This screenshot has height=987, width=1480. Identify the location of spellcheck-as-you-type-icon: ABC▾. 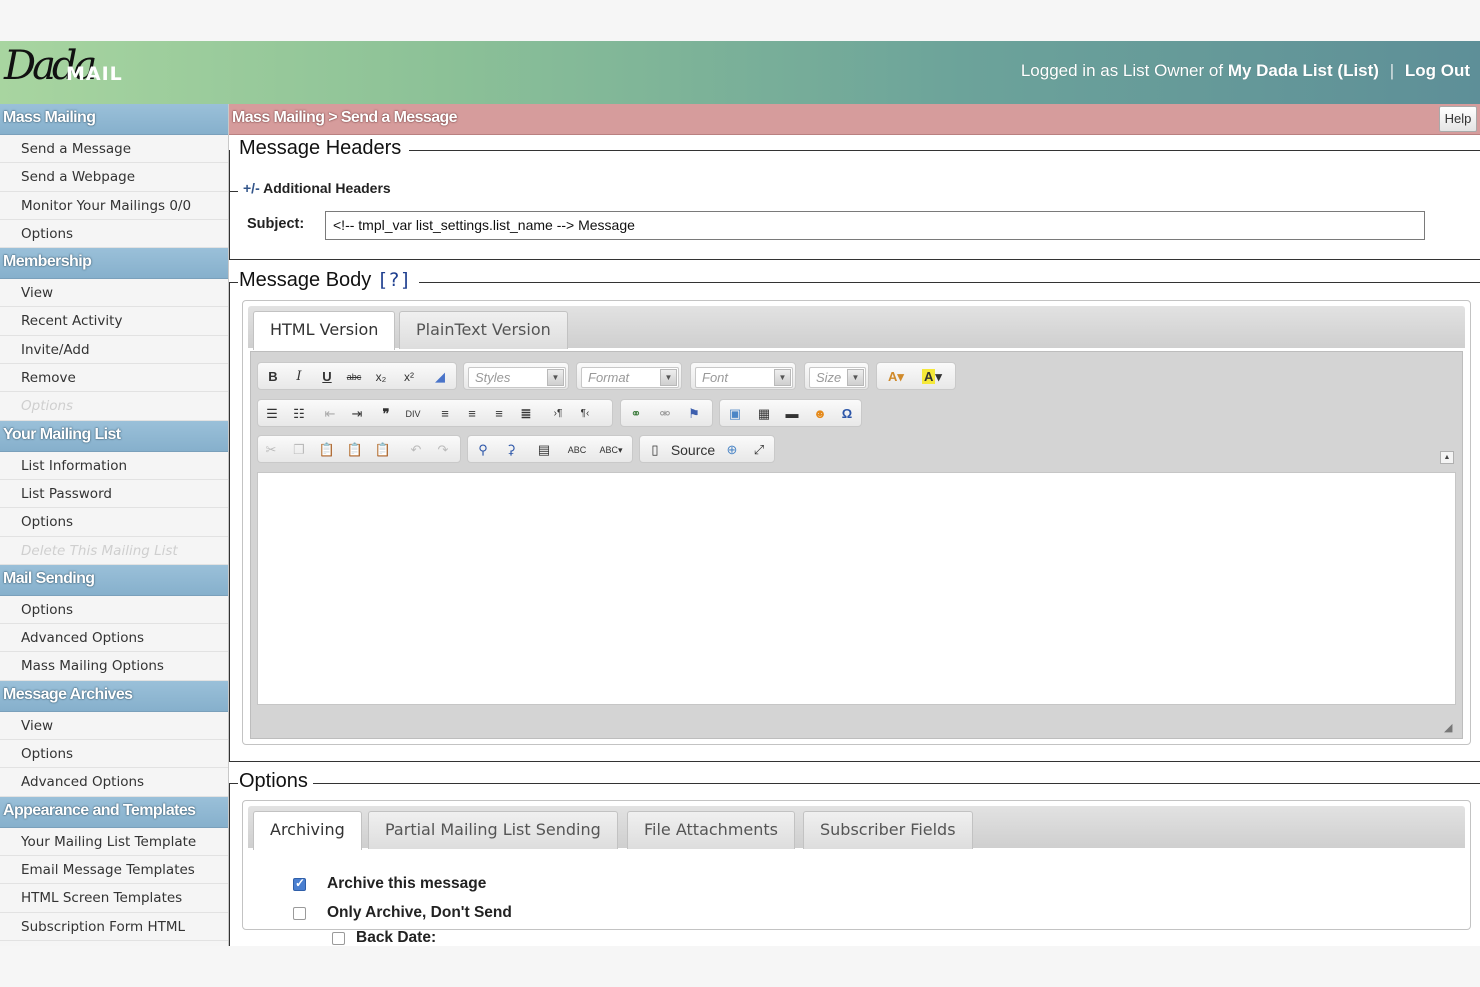
(611, 450).